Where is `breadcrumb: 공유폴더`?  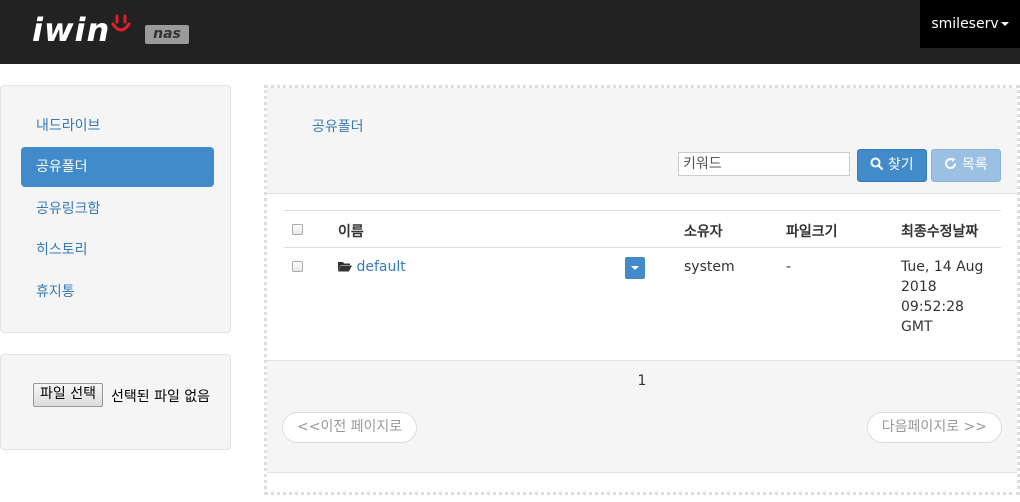 breadcrumb: 공유폴더 is located at coordinates (338, 126).